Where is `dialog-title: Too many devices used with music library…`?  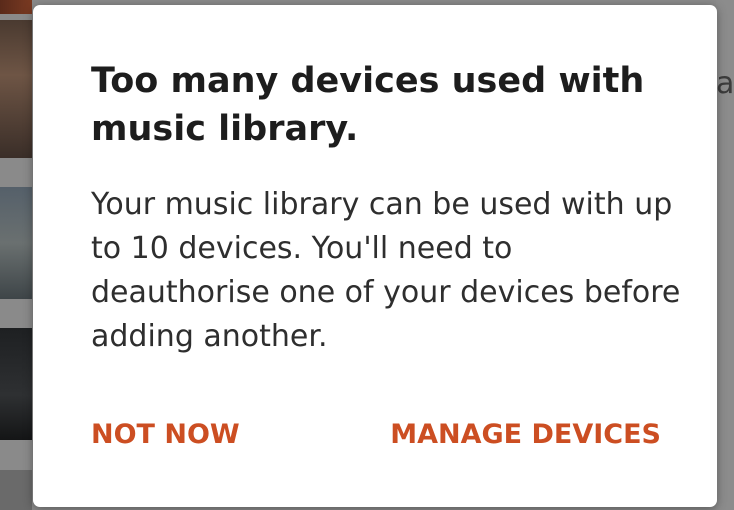 dialog-title: Too many devices used with music library… is located at coordinates (368, 105).